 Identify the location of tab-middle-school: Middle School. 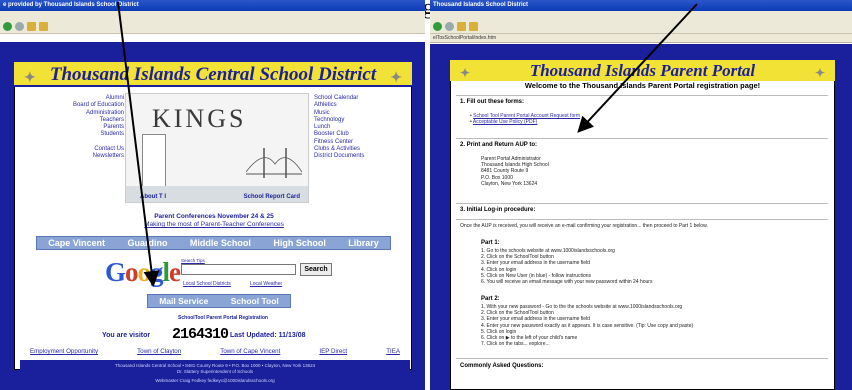
(220, 243).